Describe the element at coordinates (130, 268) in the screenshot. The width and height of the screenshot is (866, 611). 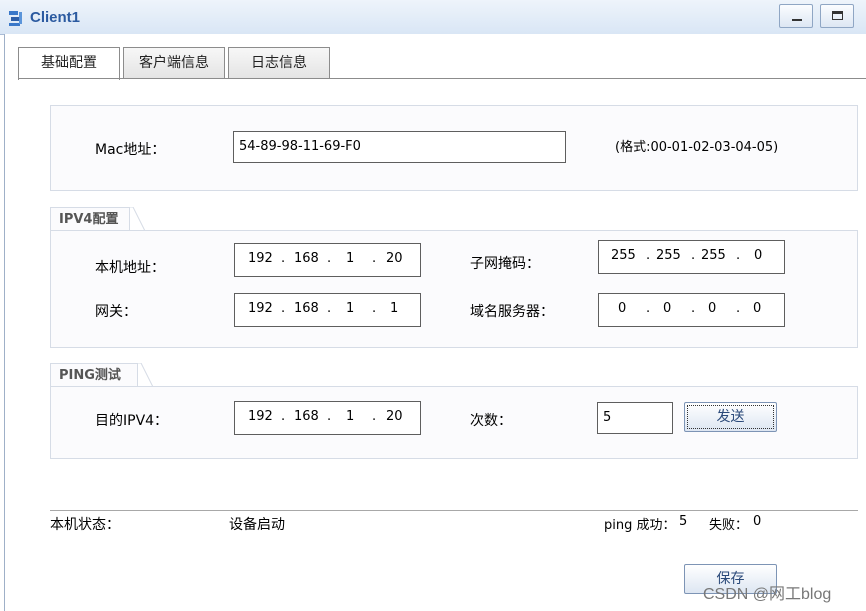
I see `host-address-label: 本机地址：` at that location.